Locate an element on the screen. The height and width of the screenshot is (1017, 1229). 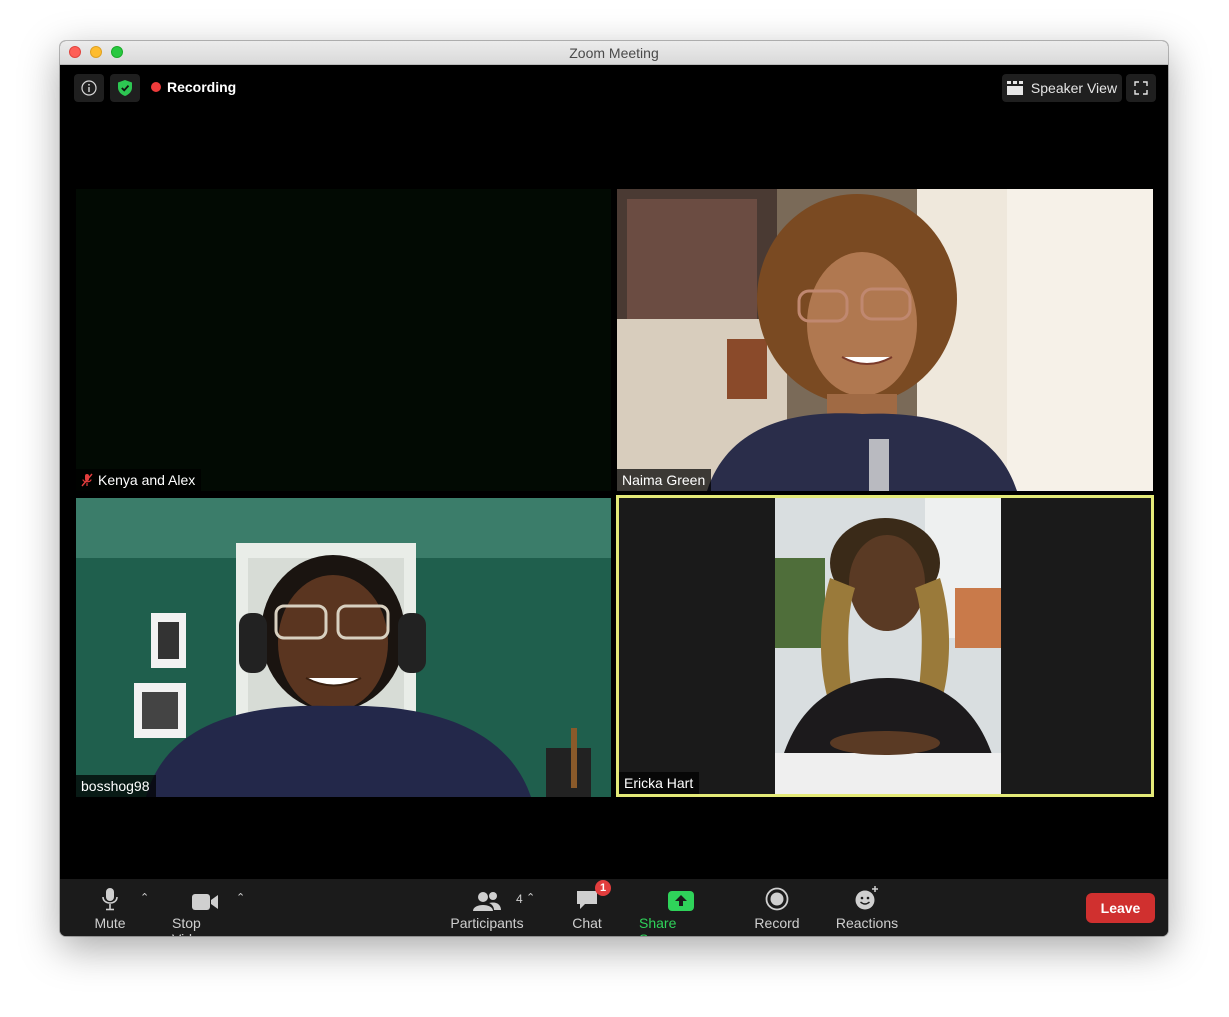
participant-tile-bosshog98: bosshog98 is located at coordinates (343, 647).